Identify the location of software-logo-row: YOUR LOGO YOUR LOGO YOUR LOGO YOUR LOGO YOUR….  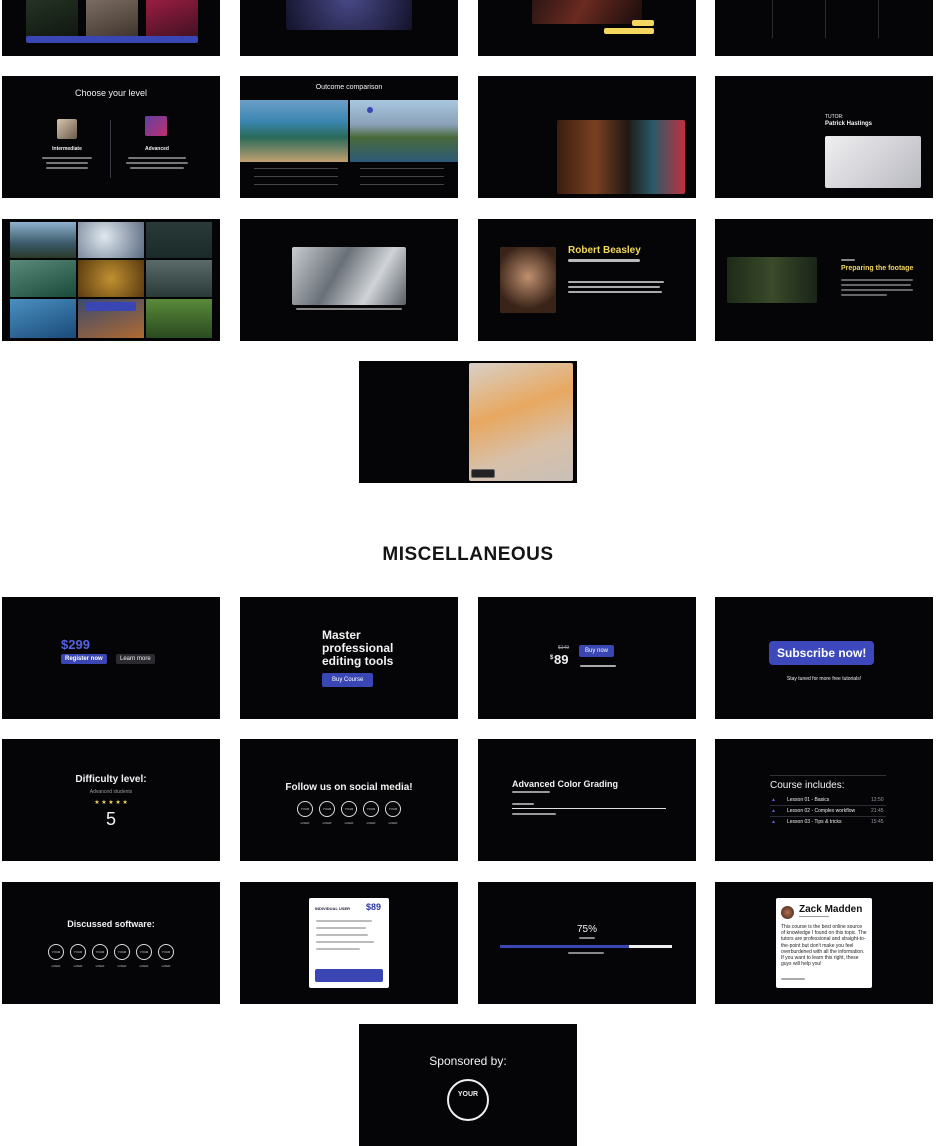
(111, 958).